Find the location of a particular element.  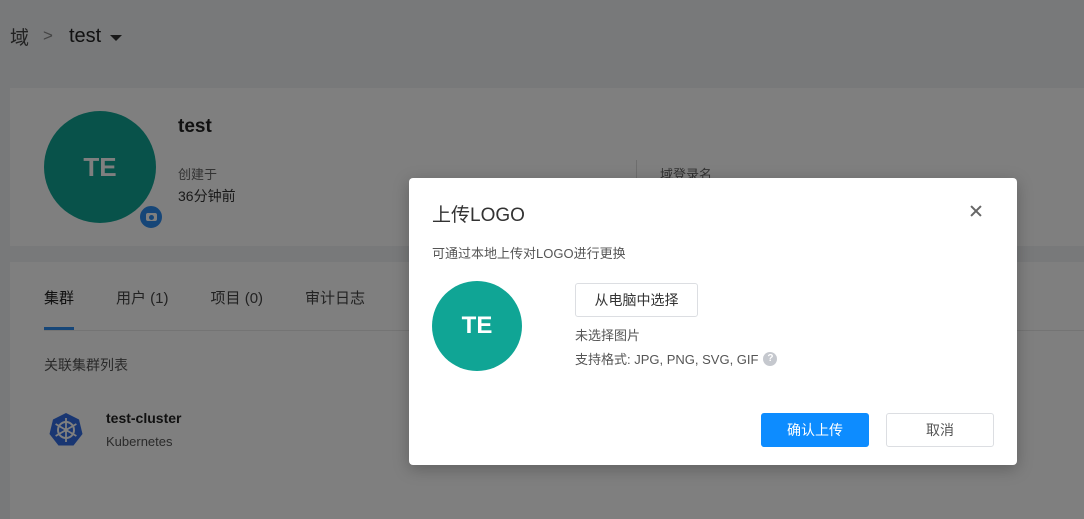

choose-file-button: 从电脑中选择 is located at coordinates (636, 300).